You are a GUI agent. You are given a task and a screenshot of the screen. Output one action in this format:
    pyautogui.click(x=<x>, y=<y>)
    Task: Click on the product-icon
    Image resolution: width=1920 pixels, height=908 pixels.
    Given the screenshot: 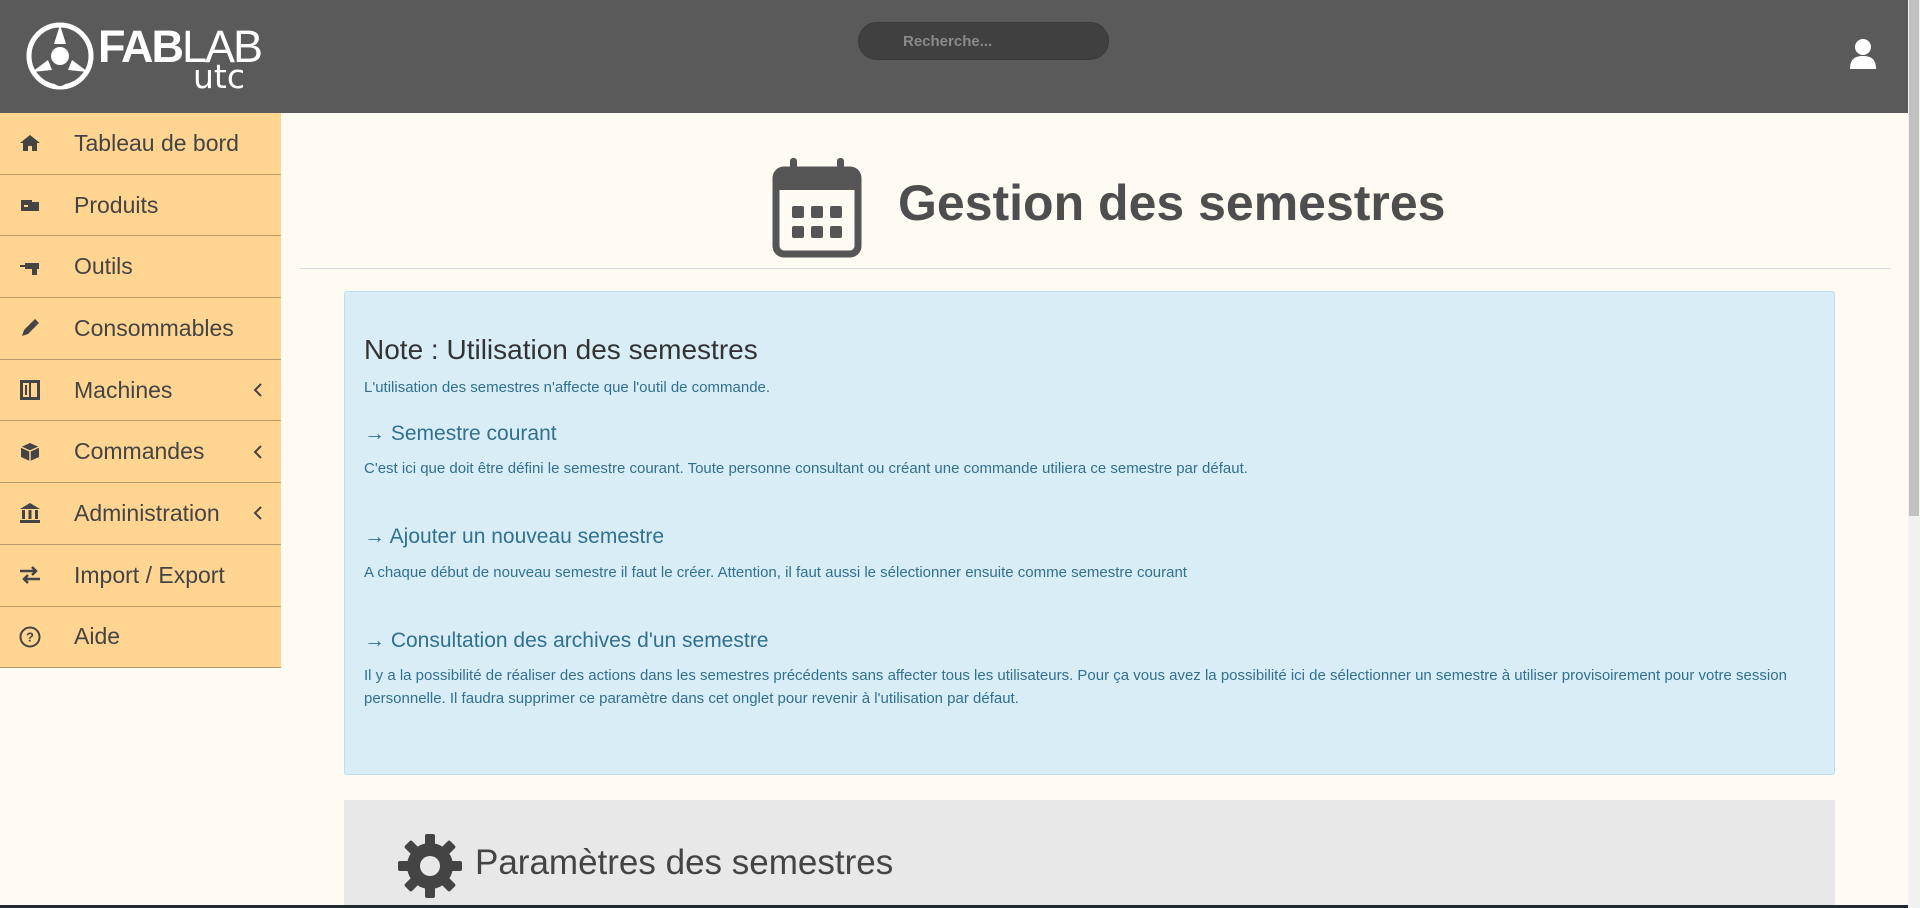 What is the action you would take?
    pyautogui.click(x=30, y=206)
    